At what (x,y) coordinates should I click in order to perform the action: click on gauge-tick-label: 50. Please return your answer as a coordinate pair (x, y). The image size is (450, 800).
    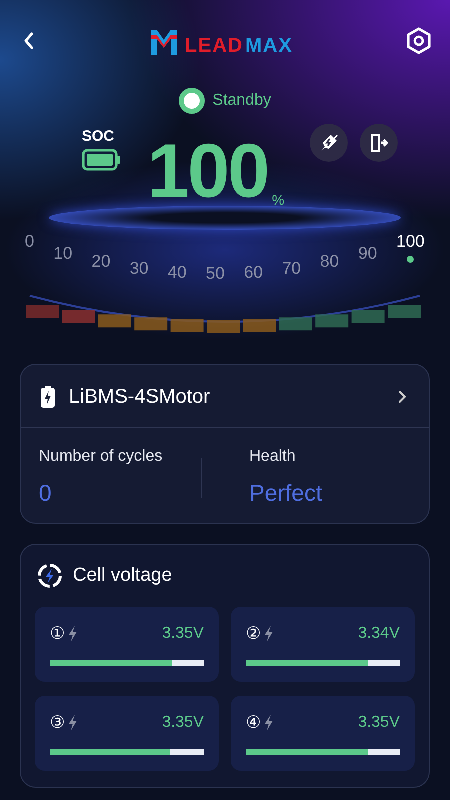
    Looking at the image, I should click on (215, 274).